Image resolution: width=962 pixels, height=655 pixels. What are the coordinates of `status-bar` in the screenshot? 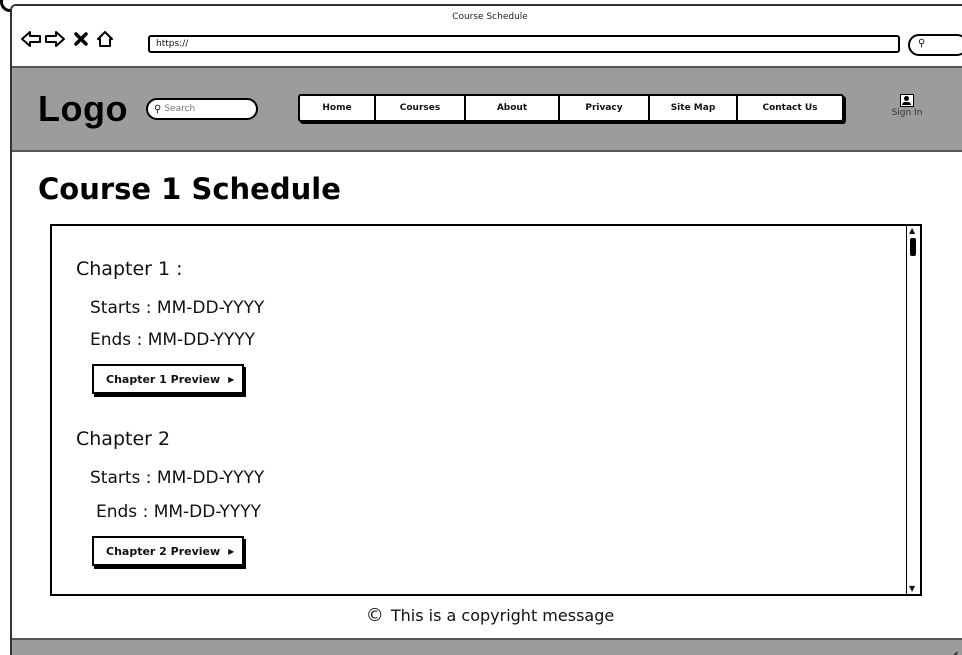 It's located at (487, 646).